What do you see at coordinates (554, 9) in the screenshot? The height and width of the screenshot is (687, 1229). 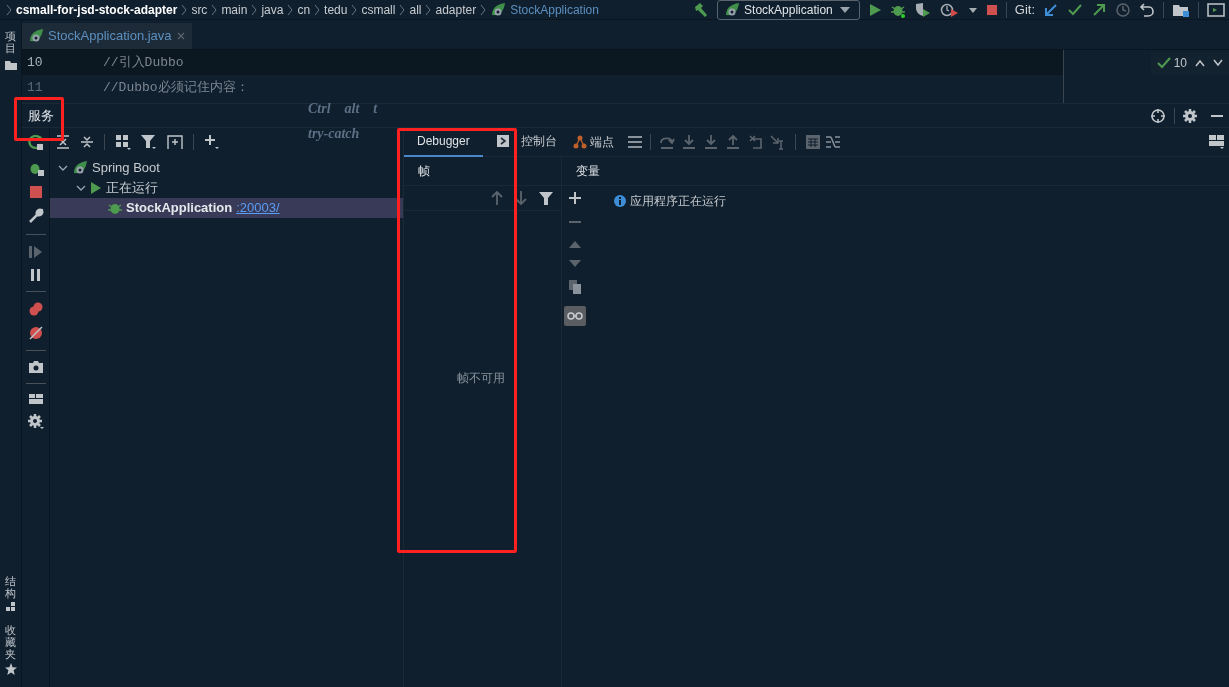 I see `breadcrumb-item: StockApplication` at bounding box center [554, 9].